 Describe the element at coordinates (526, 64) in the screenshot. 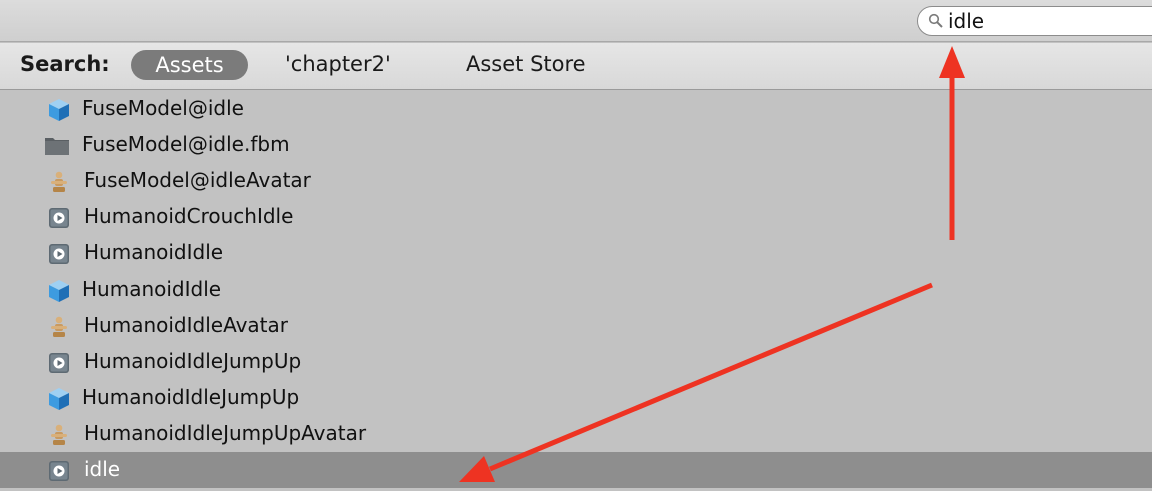

I see `scope-asset-store-button: Asset Store` at that location.